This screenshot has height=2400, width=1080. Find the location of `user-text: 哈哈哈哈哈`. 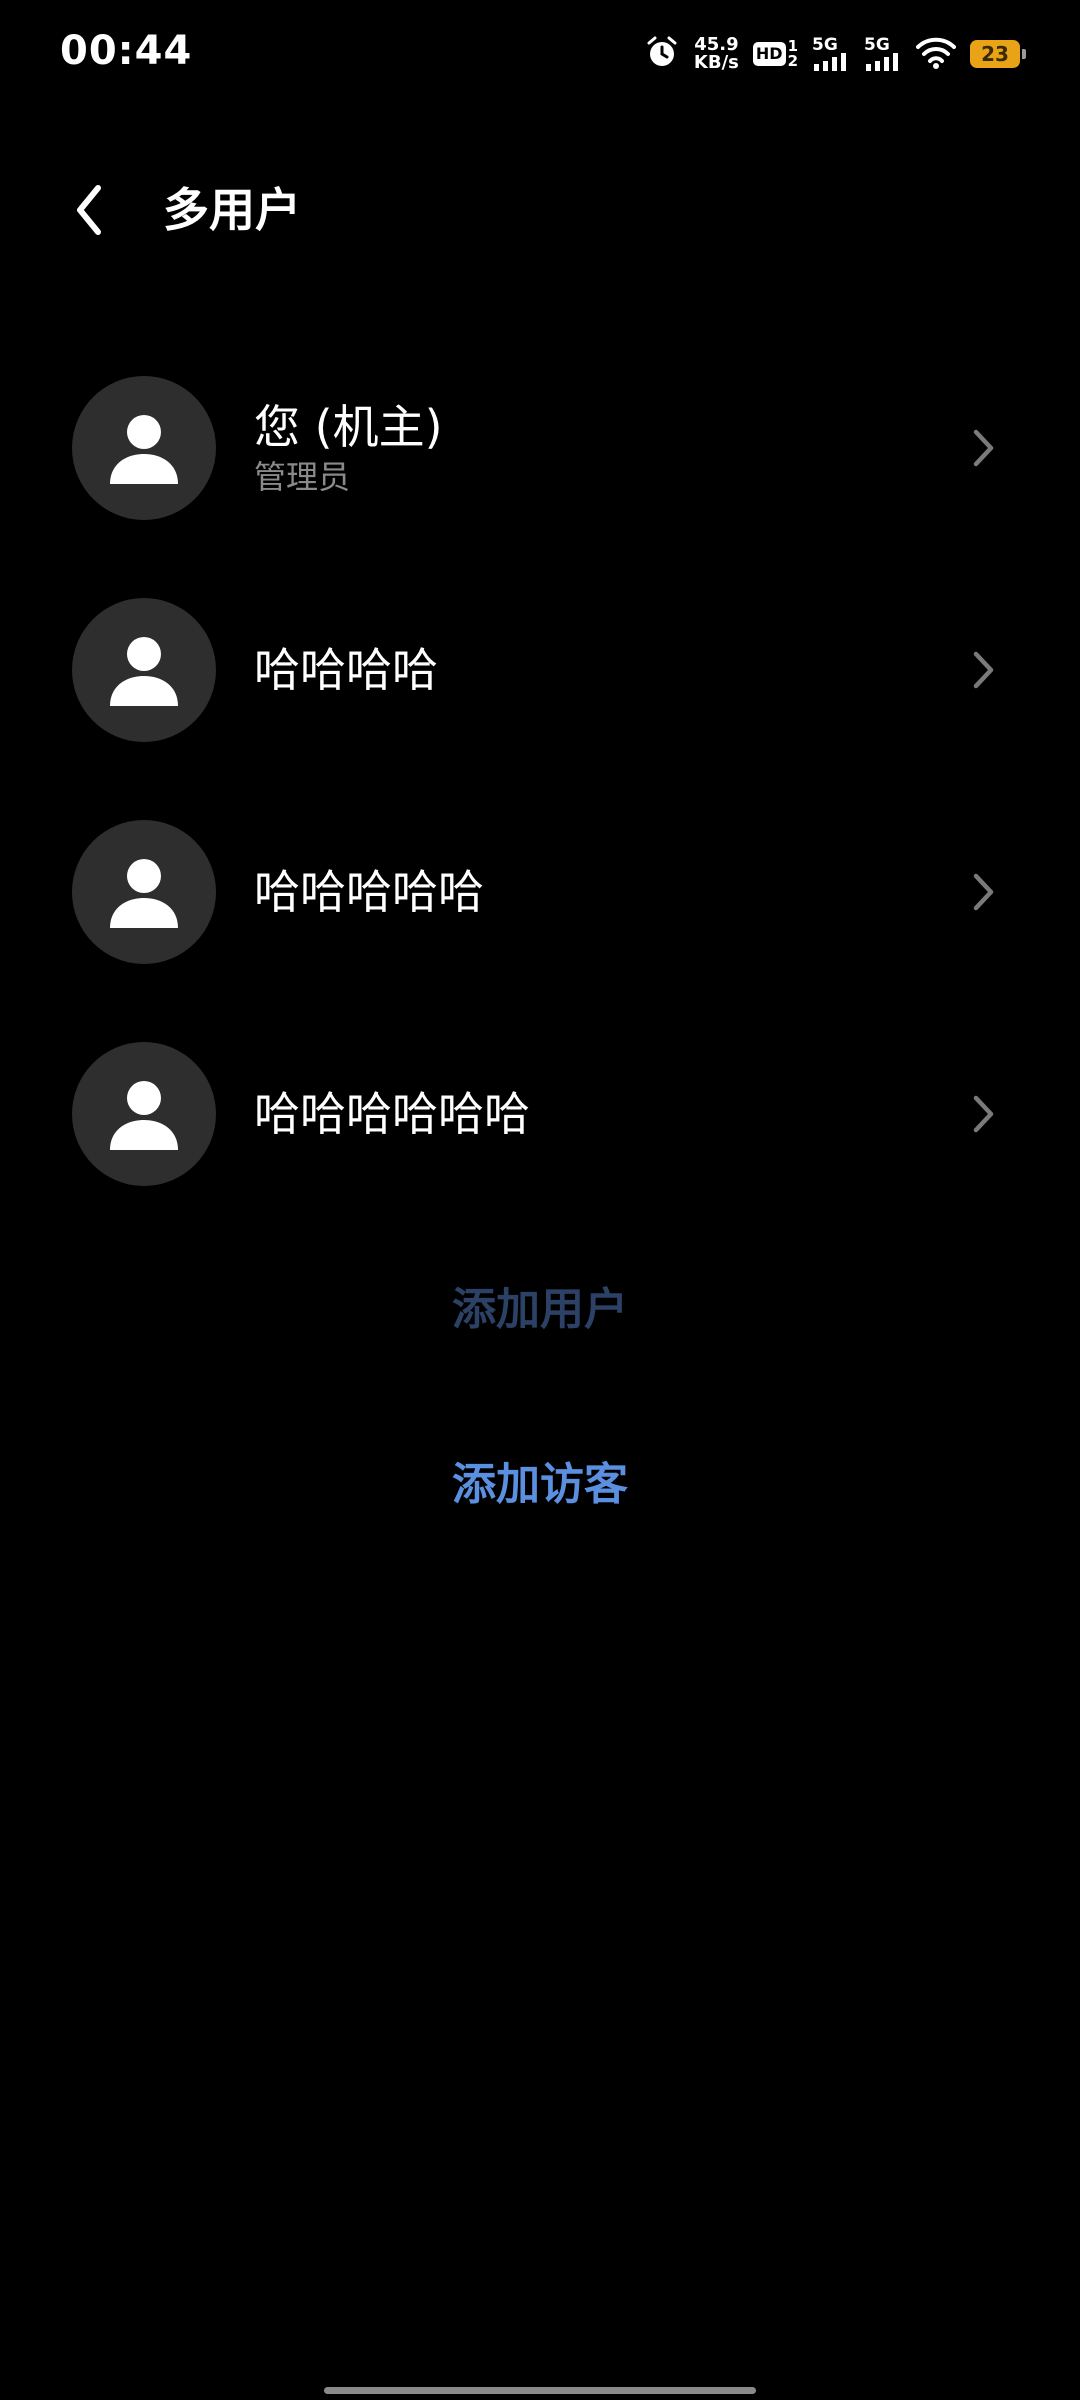

user-text: 哈哈哈哈哈 is located at coordinates (369, 892).